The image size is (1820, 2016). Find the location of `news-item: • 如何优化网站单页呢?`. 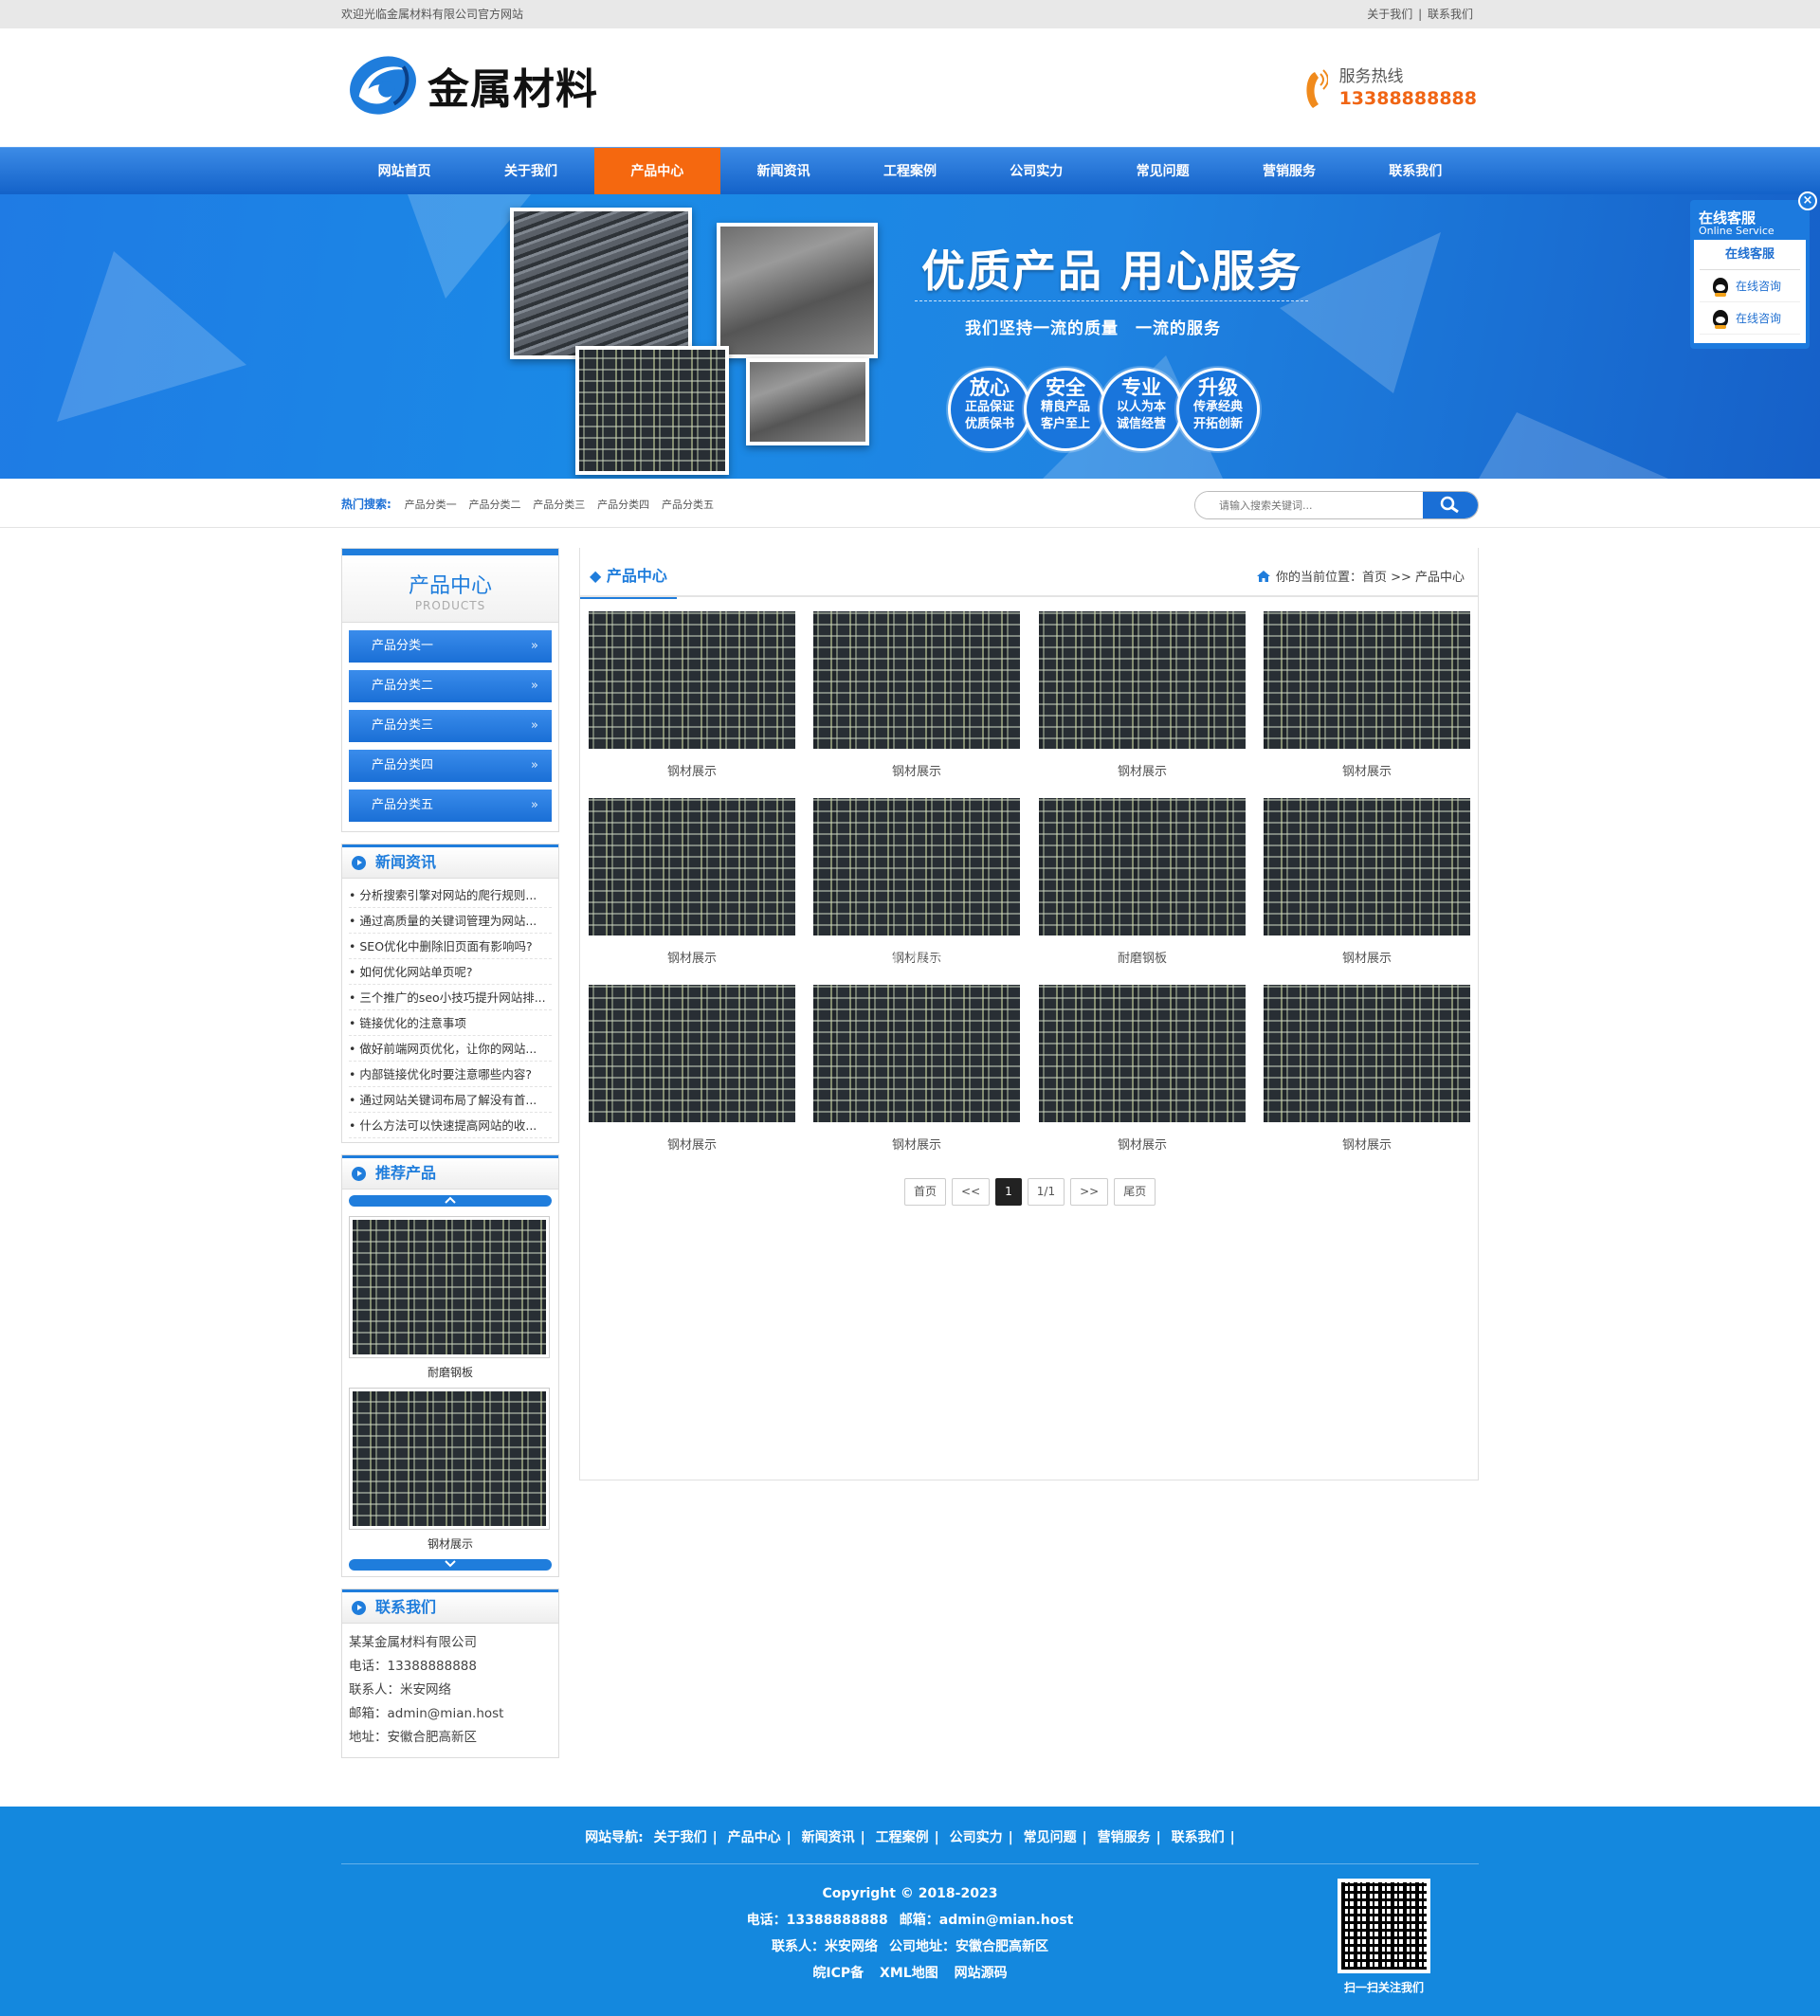

news-item: • 如何优化网站单页呢? is located at coordinates (450, 972).